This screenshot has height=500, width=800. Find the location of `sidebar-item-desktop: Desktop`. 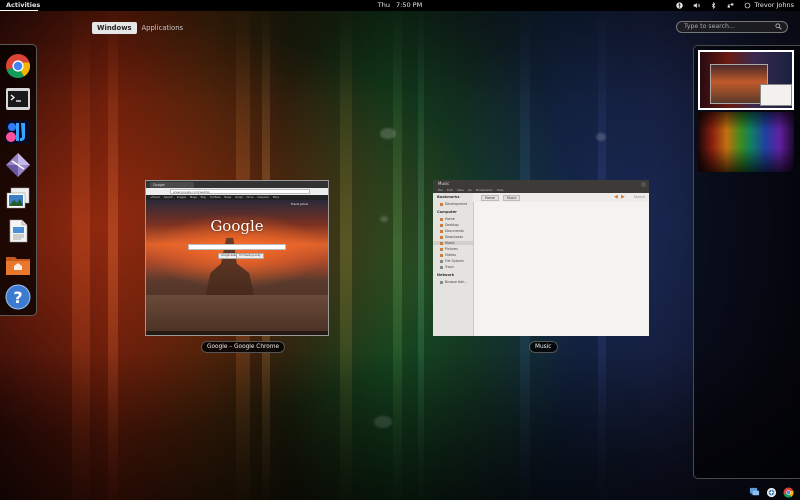

sidebar-item-desktop: Desktop is located at coordinates (449, 225).